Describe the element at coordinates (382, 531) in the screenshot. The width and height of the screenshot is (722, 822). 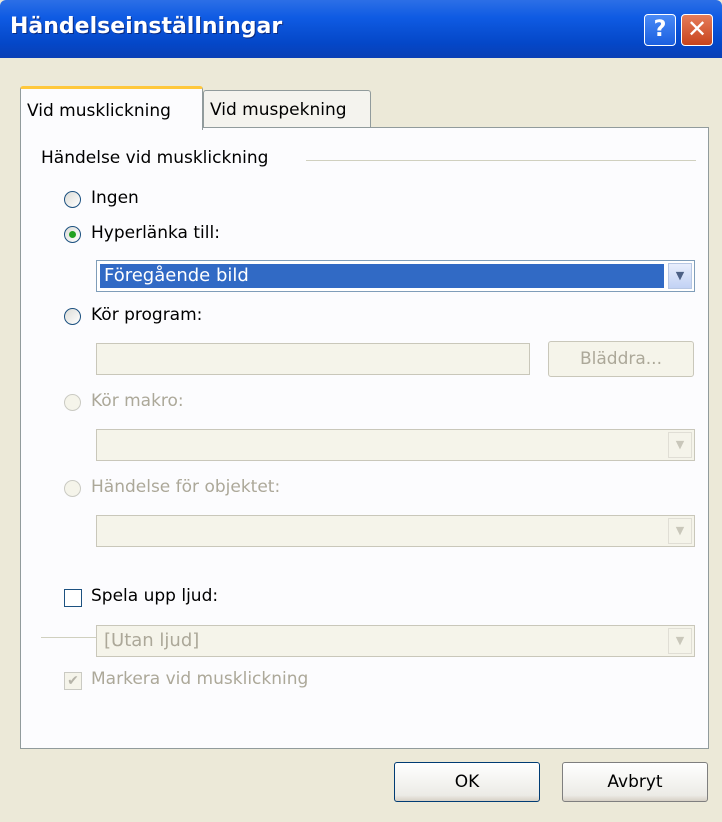
I see `object-action-select-value` at that location.